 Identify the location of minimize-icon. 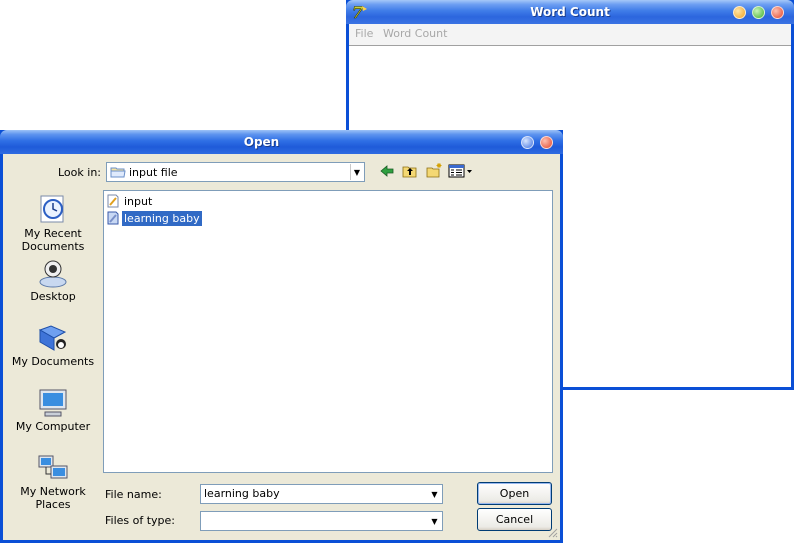
(739, 12).